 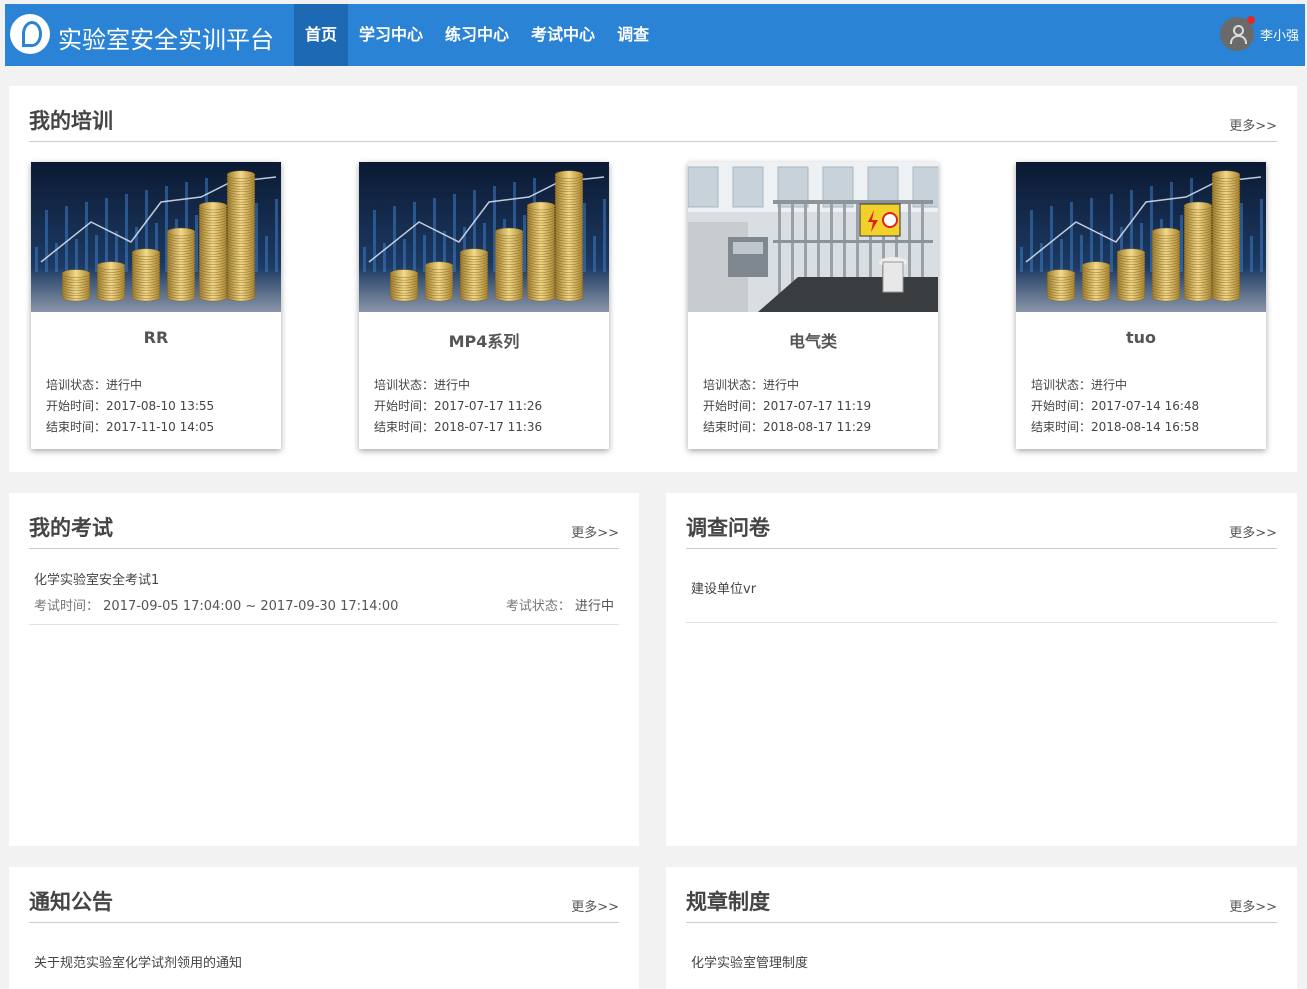 What do you see at coordinates (130, 406) in the screenshot?
I see `training-start-time: 开始时间：2017-08-10 13:55` at bounding box center [130, 406].